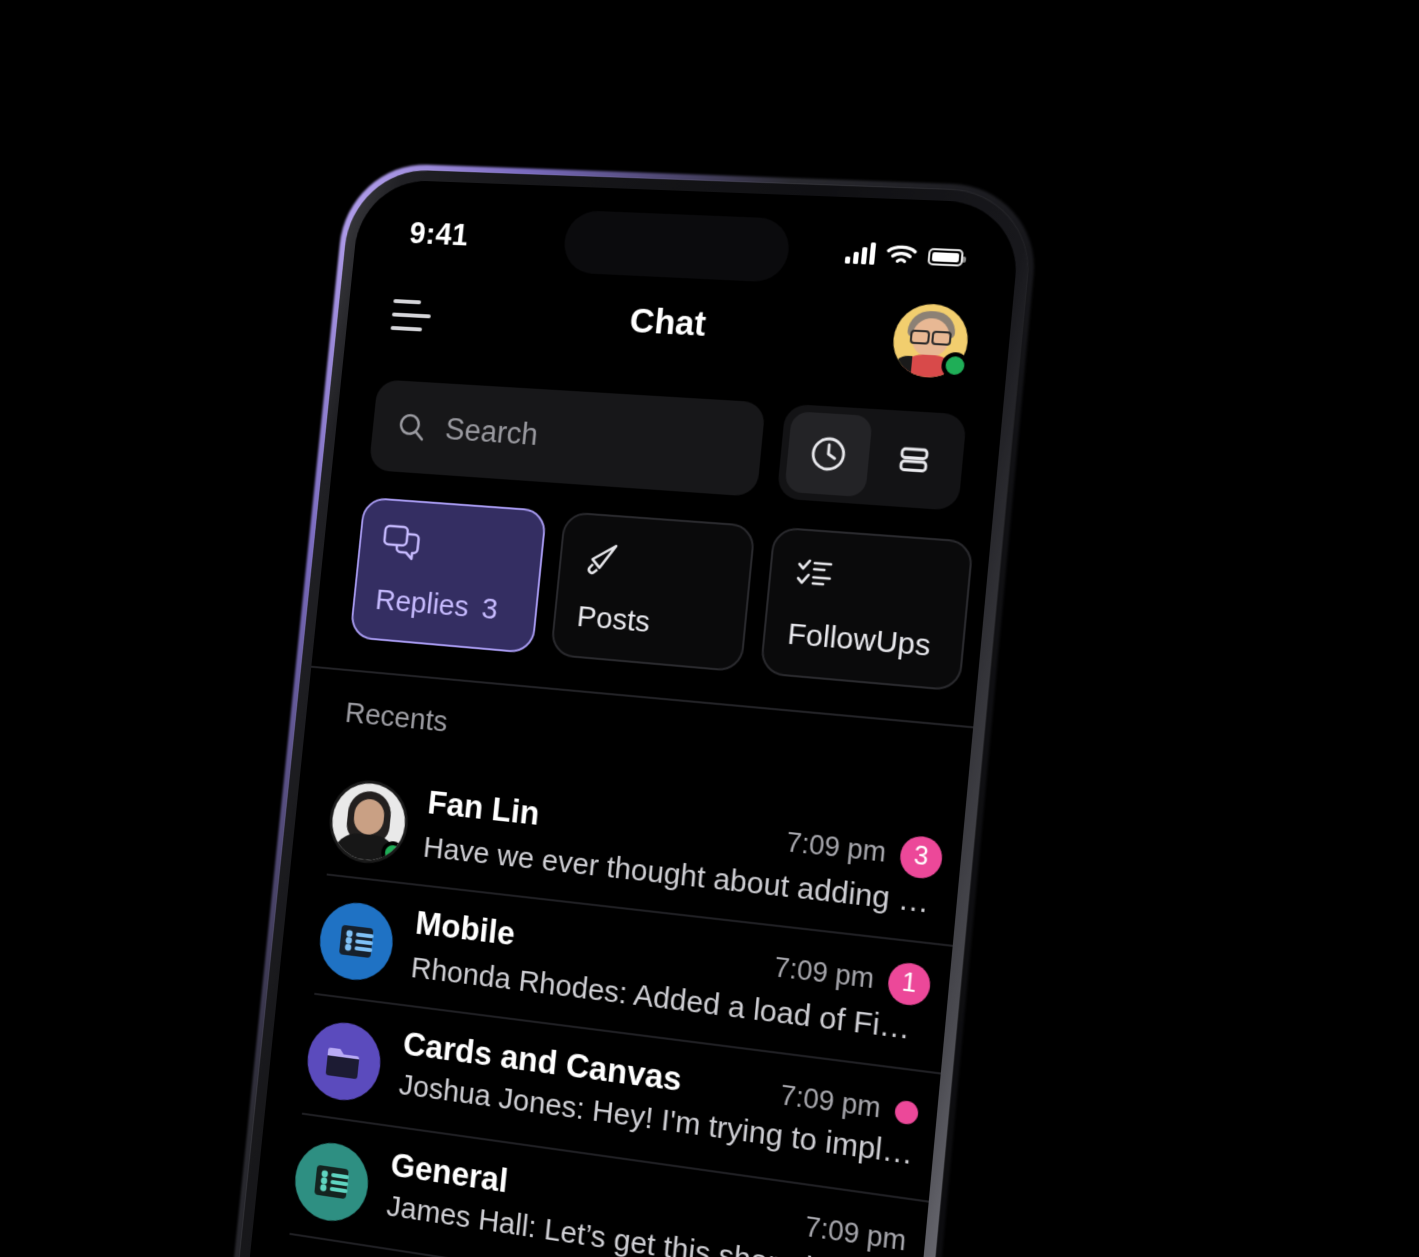  I want to click on list-item-meta: 7:09 pm, so click(849, 1104).